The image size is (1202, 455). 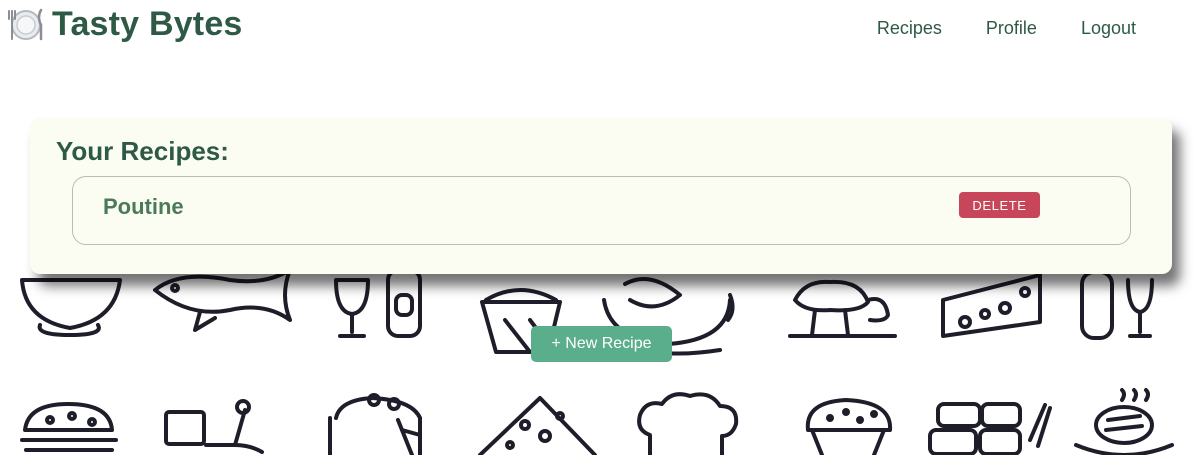 What do you see at coordinates (688, 423) in the screenshot?
I see `chef-hat-icon` at bounding box center [688, 423].